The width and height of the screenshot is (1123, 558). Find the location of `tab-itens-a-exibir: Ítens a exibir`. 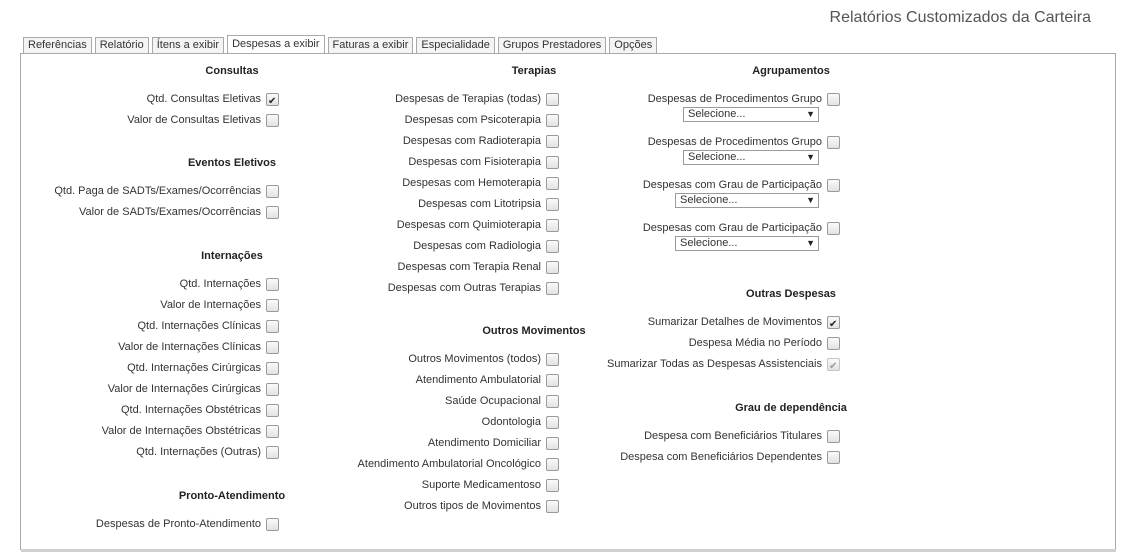

tab-itens-a-exibir: Ítens a exibir is located at coordinates (188, 45).